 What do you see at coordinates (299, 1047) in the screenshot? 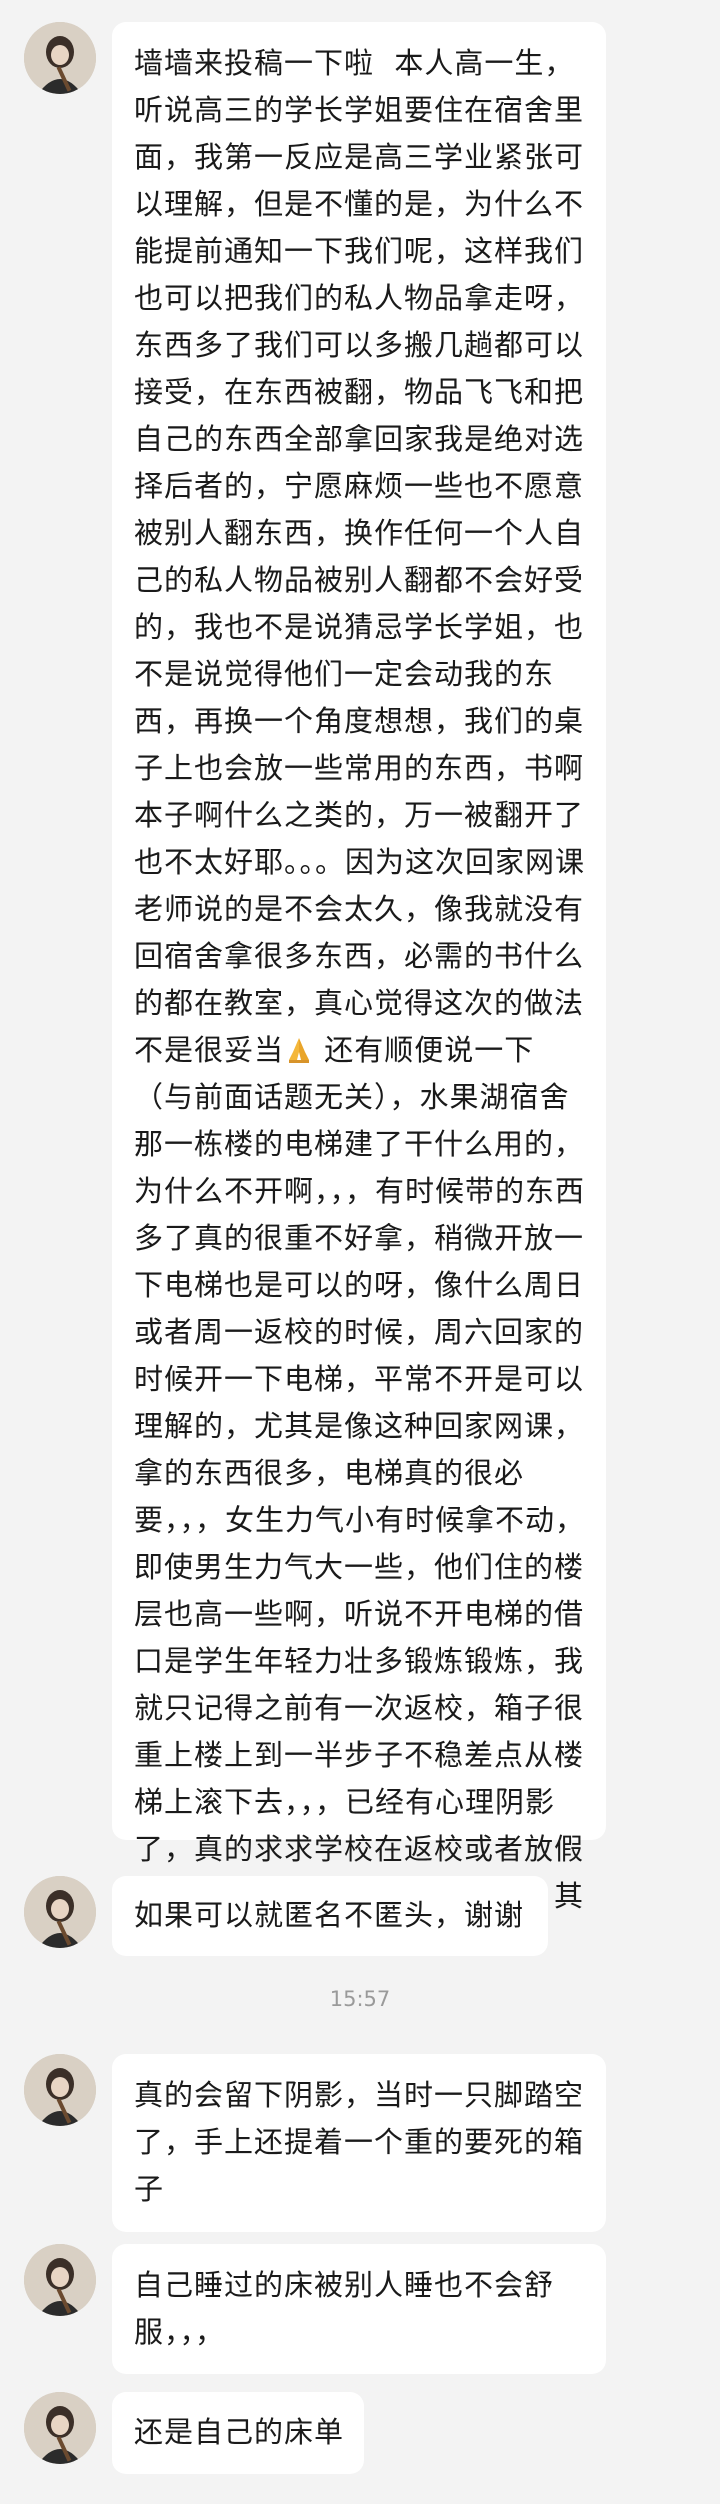
I see `folded-hands-icon` at bounding box center [299, 1047].